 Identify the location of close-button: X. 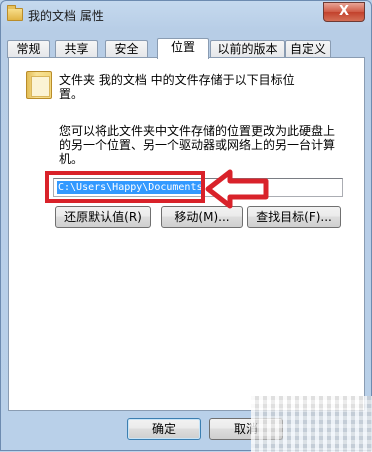
(344, 12).